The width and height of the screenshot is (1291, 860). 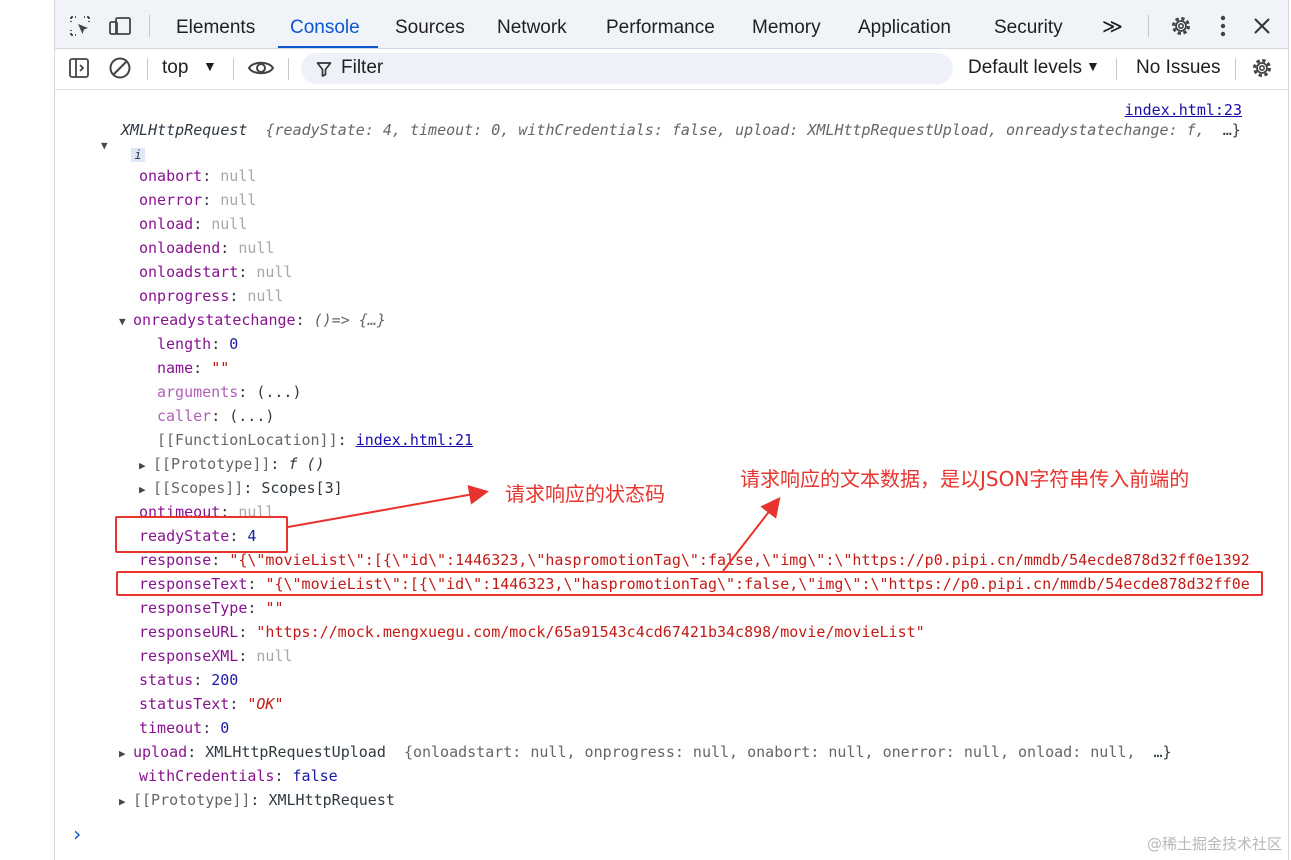 What do you see at coordinates (534, 528) in the screenshot?
I see `annotation-arrows` at bounding box center [534, 528].